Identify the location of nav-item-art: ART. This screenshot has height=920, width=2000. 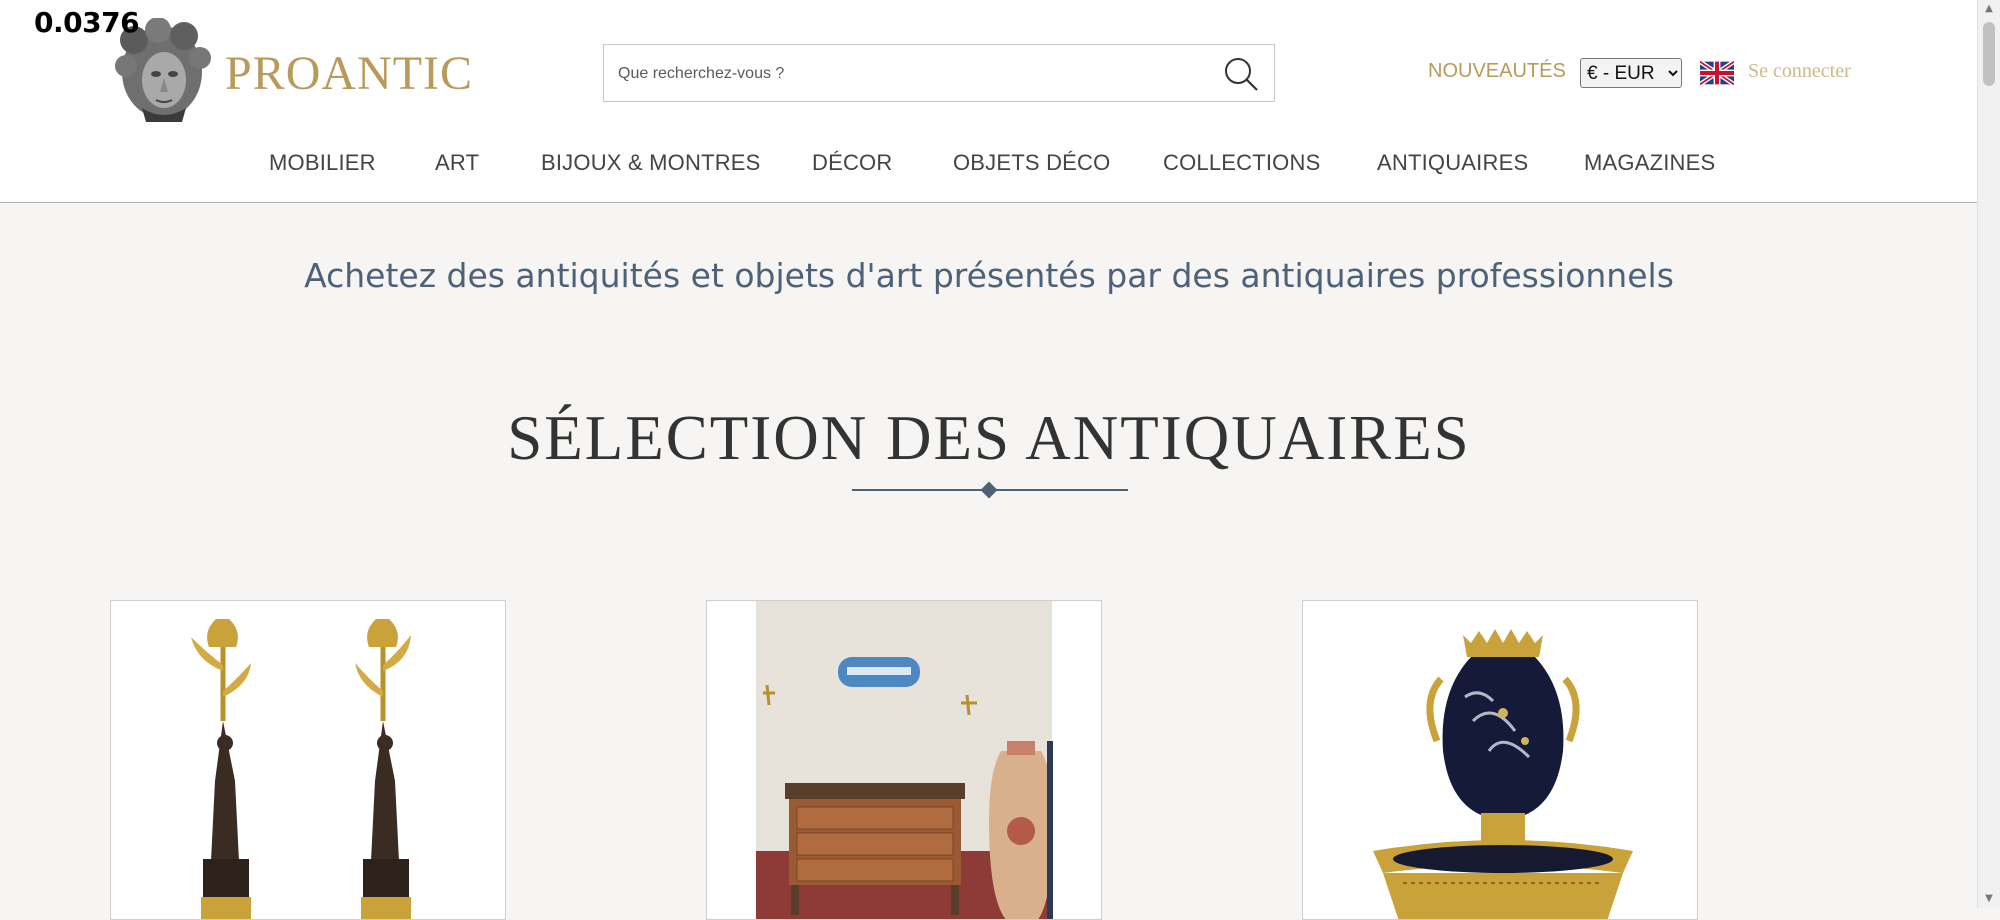
(457, 163).